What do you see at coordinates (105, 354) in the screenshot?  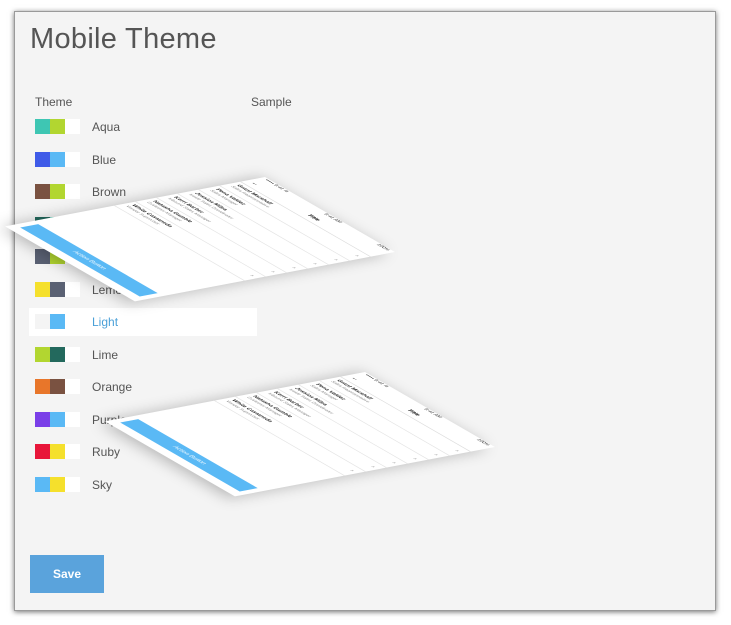 I see `theme-label: Lime` at bounding box center [105, 354].